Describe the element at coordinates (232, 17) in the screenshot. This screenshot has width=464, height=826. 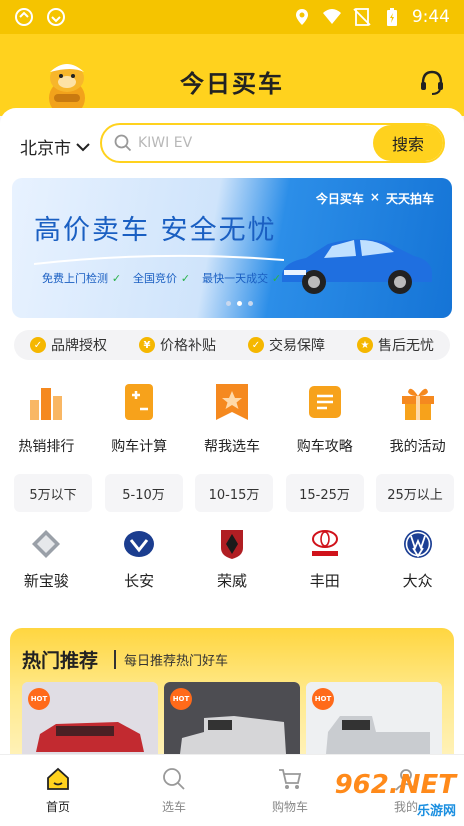
I see `status-bar: 9:44` at that location.